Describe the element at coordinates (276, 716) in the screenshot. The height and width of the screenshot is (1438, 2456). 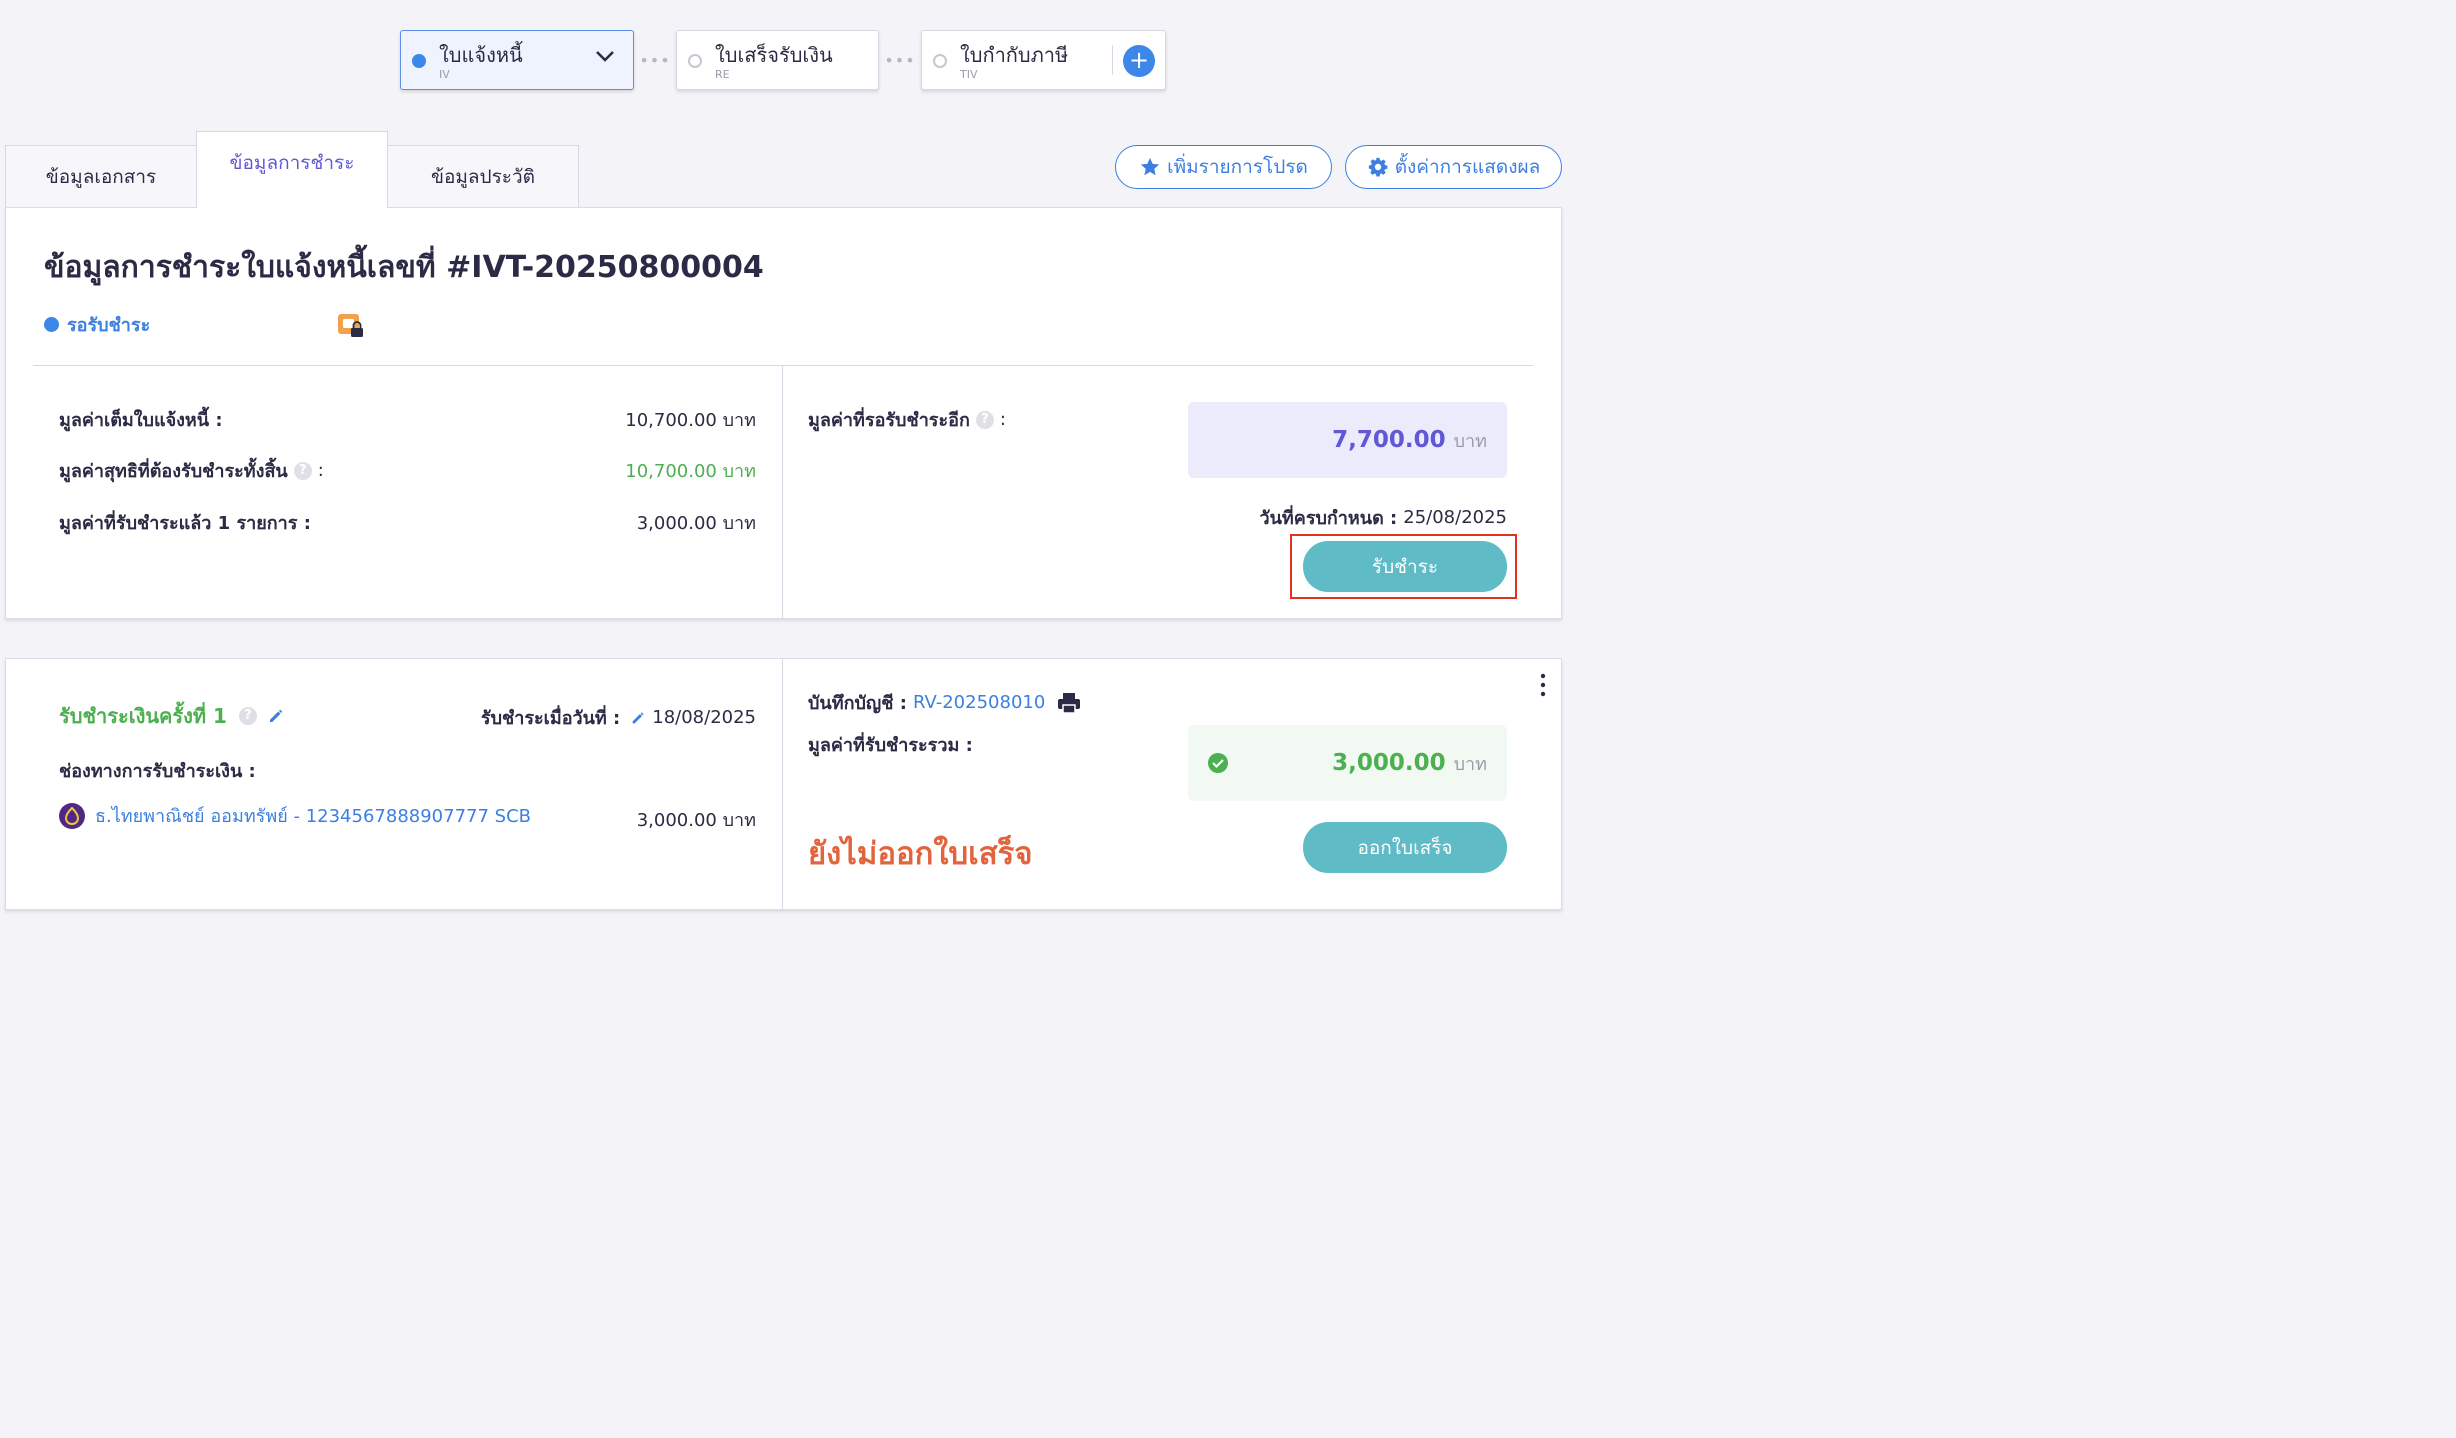
I see `edit-icon` at that location.